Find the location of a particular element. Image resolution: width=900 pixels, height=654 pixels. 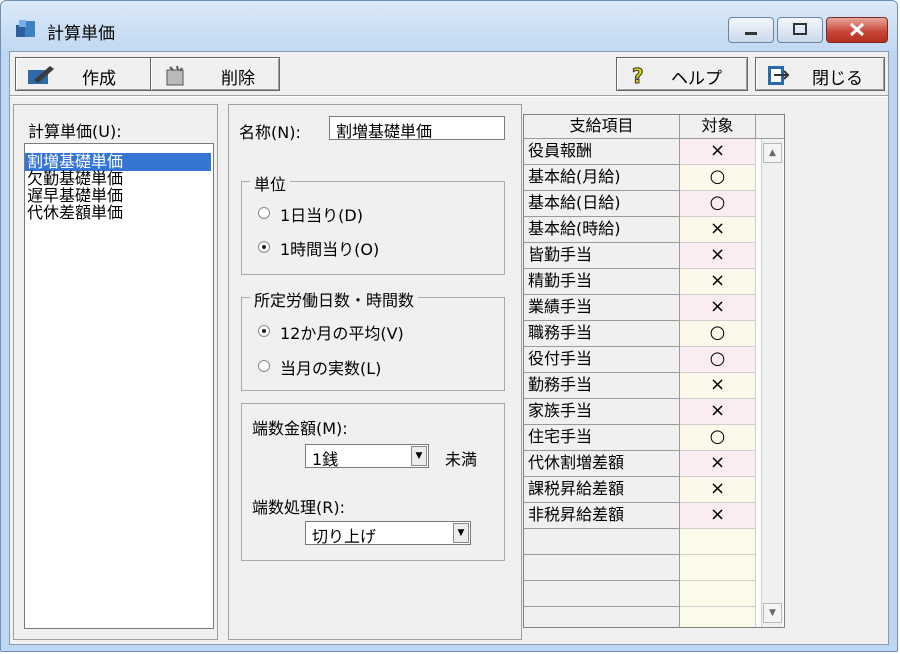

rounding-amount-value: 1銭 is located at coordinates (325, 459).